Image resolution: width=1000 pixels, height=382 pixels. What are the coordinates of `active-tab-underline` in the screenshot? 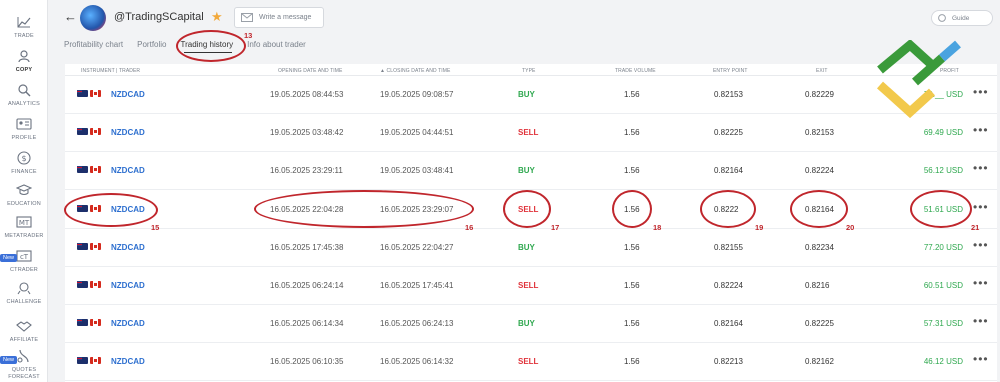 It's located at (208, 52).